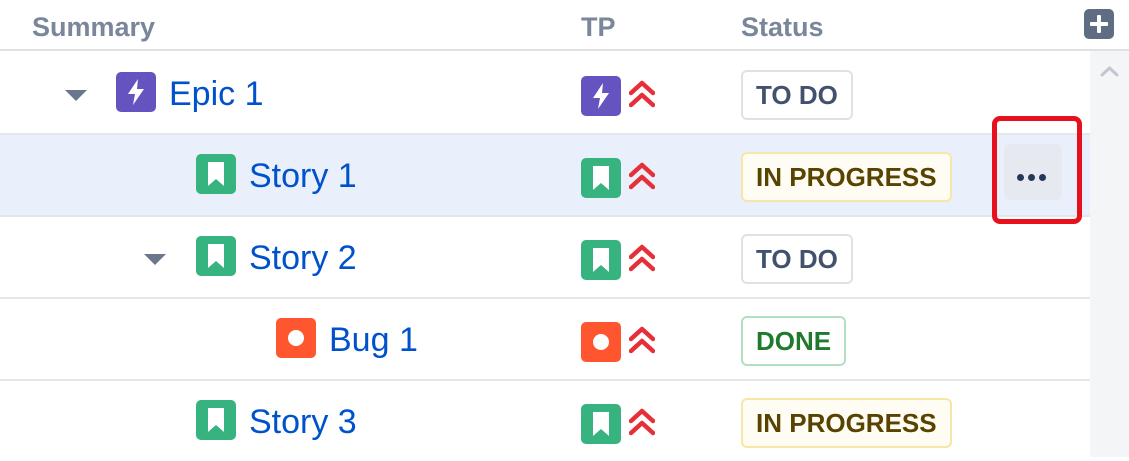  I want to click on issue-title-link: Story 2, so click(303, 258).